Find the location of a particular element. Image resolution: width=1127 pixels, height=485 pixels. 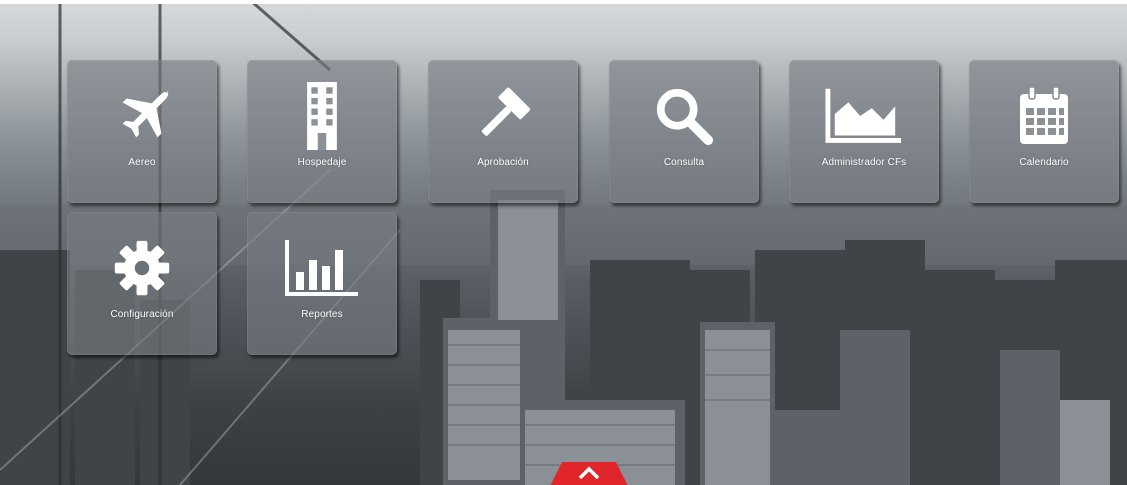

tile-hospedaje: Hospedaje is located at coordinates (322, 131).